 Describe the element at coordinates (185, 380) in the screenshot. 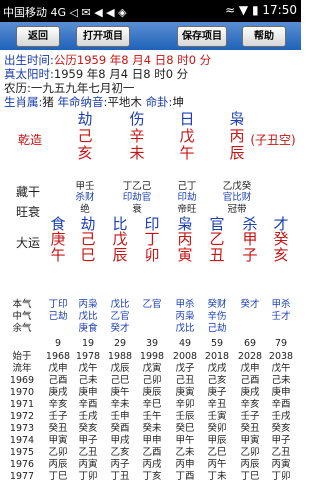

I see `annual-cell: 己丑` at that location.